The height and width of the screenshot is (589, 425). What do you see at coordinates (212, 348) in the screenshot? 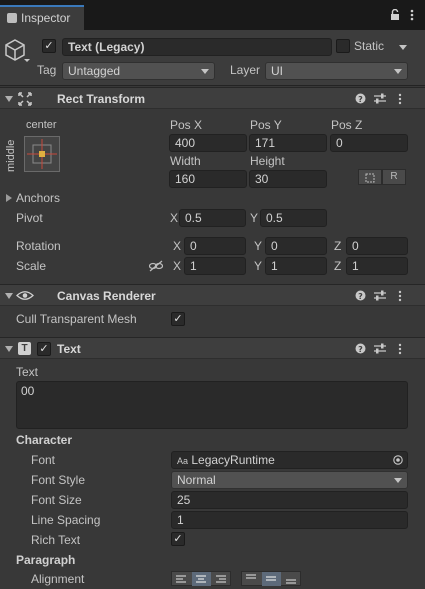
I see `text-component-header: T ✓ Text ?` at bounding box center [212, 348].